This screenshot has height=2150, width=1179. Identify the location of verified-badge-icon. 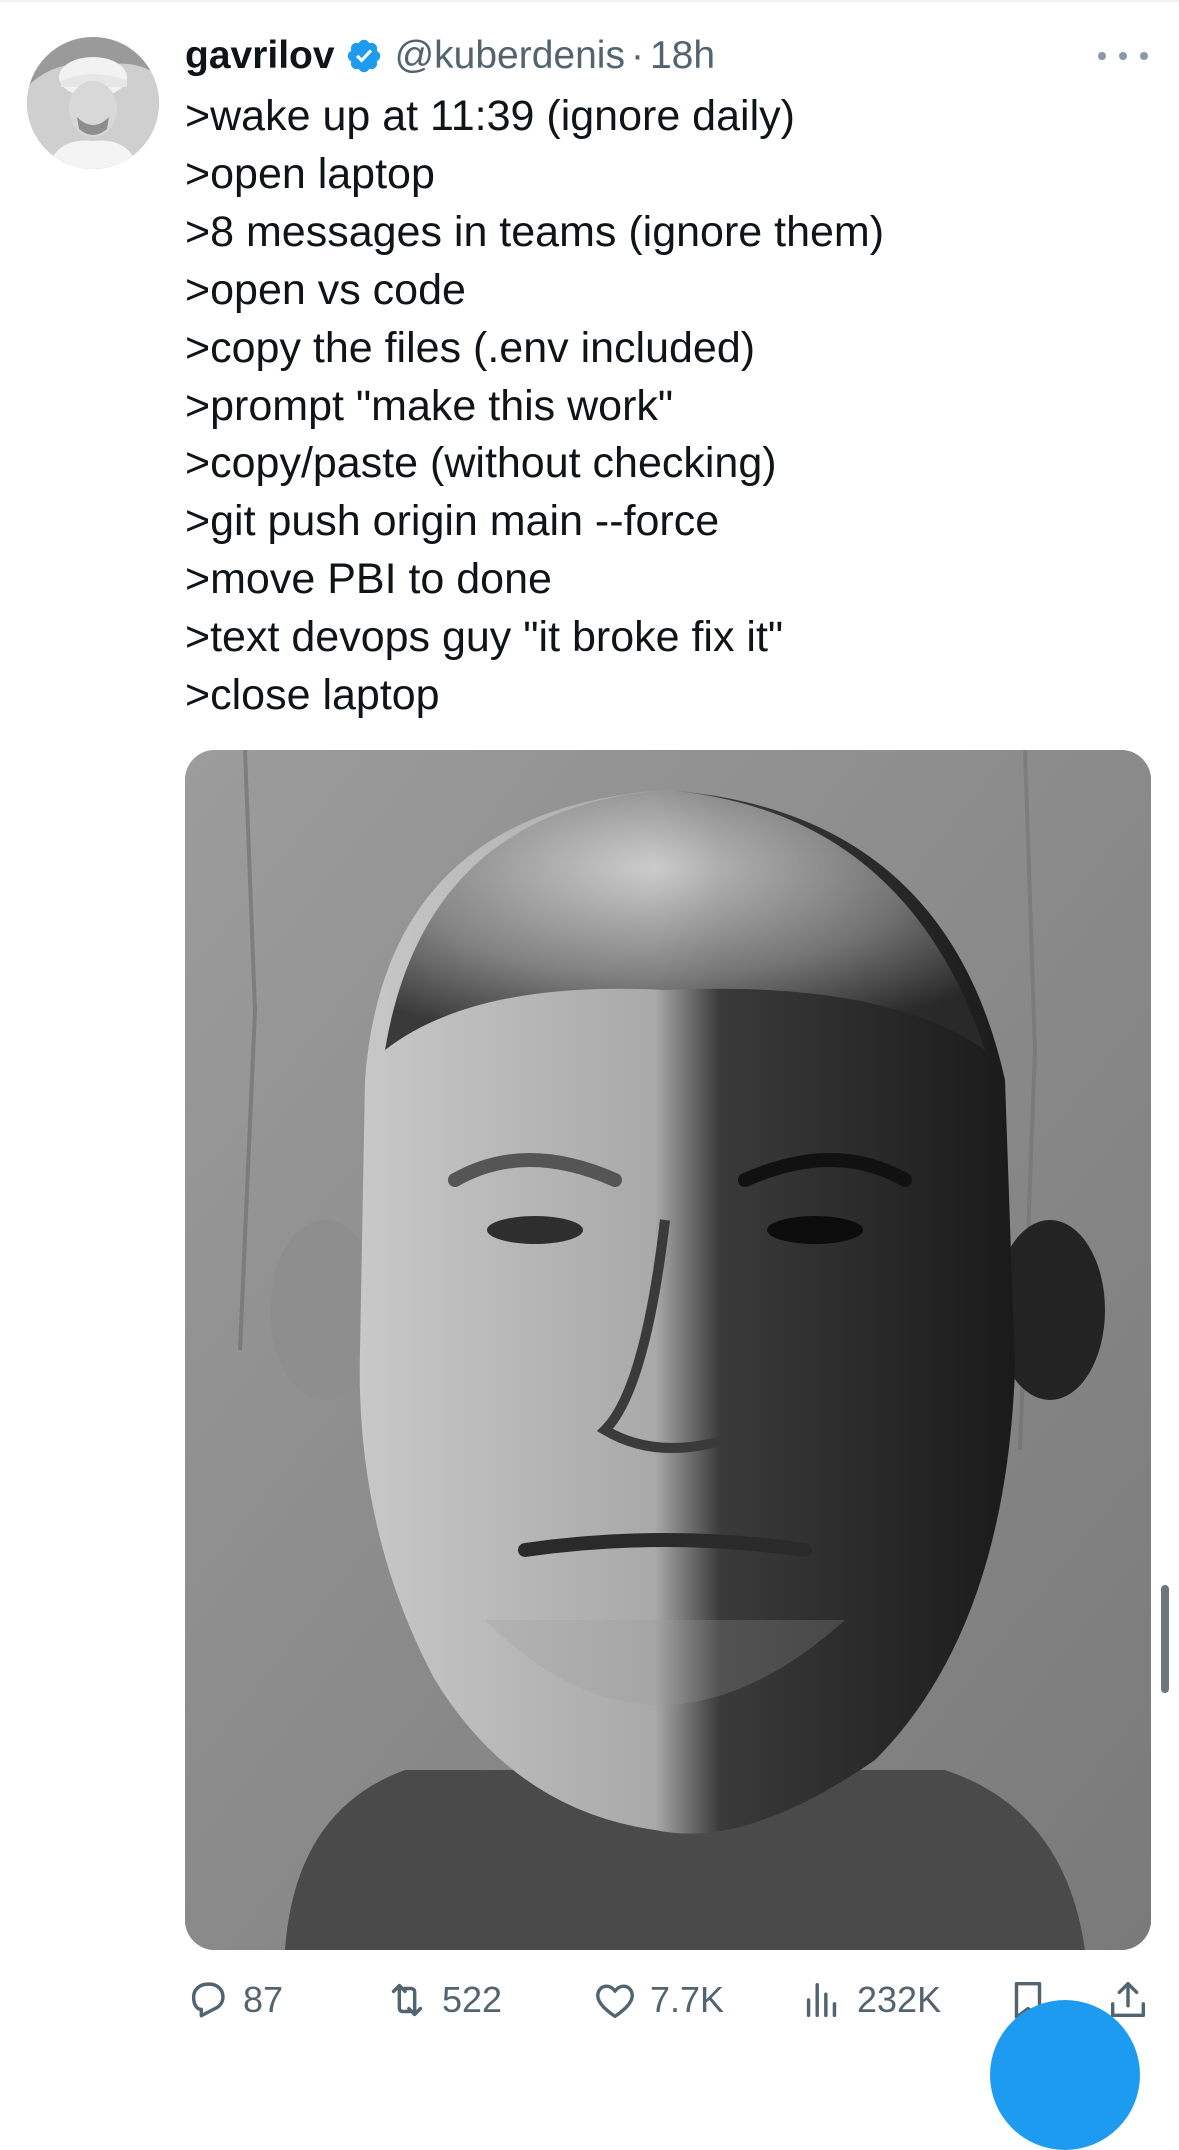
(364, 56).